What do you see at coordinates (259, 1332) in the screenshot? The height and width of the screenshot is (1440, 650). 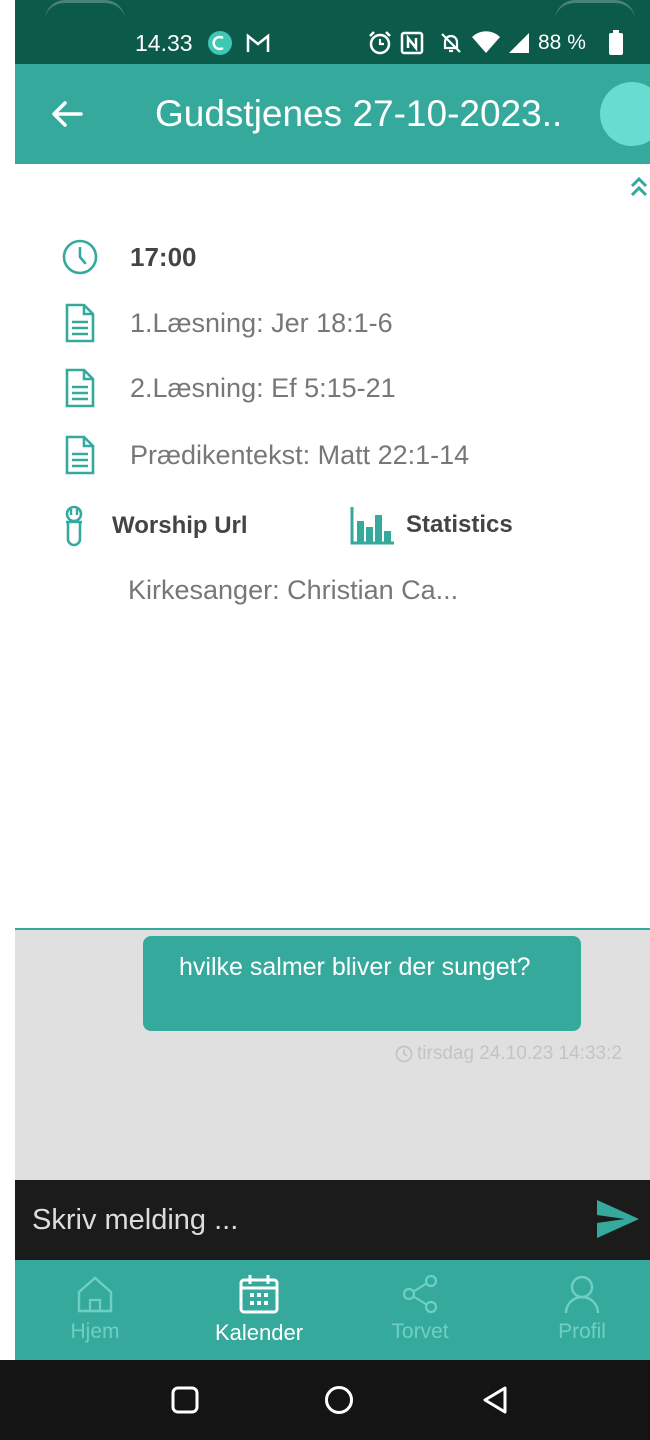 I see `nav-label: Kalender` at bounding box center [259, 1332].